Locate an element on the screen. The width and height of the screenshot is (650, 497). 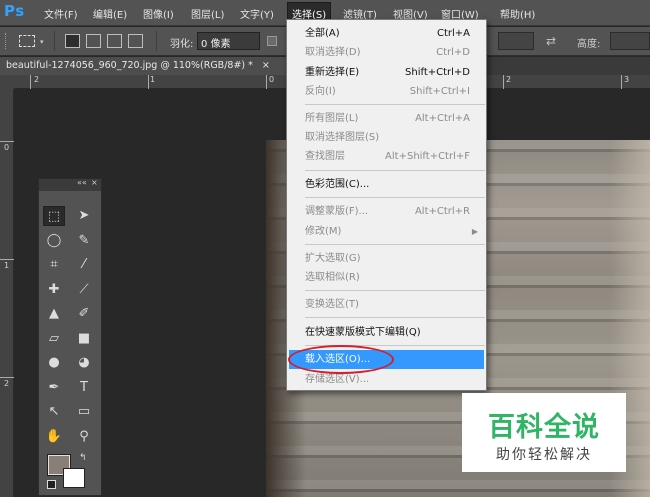
hand-tool-icon: ✋ is located at coordinates (54, 437).